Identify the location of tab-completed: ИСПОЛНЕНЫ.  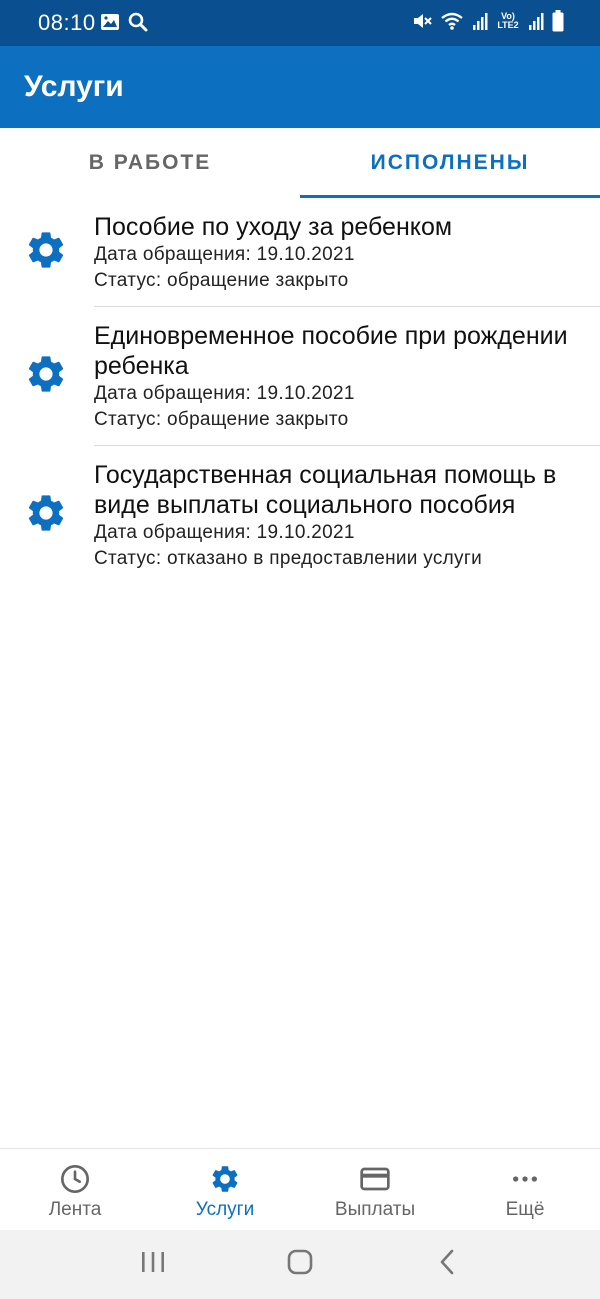
(450, 163).